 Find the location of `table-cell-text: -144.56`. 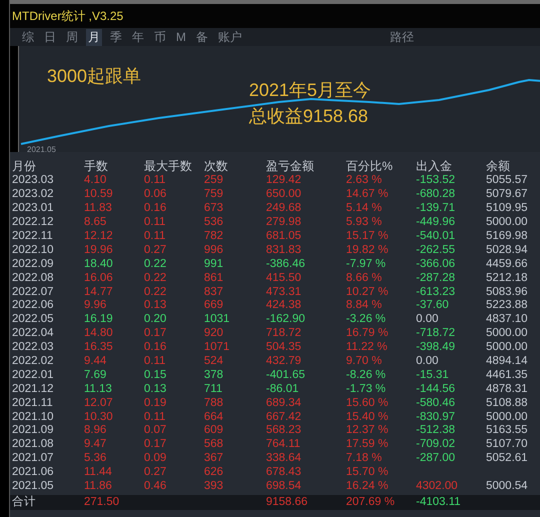

table-cell-text: -144.56 is located at coordinates (436, 389).